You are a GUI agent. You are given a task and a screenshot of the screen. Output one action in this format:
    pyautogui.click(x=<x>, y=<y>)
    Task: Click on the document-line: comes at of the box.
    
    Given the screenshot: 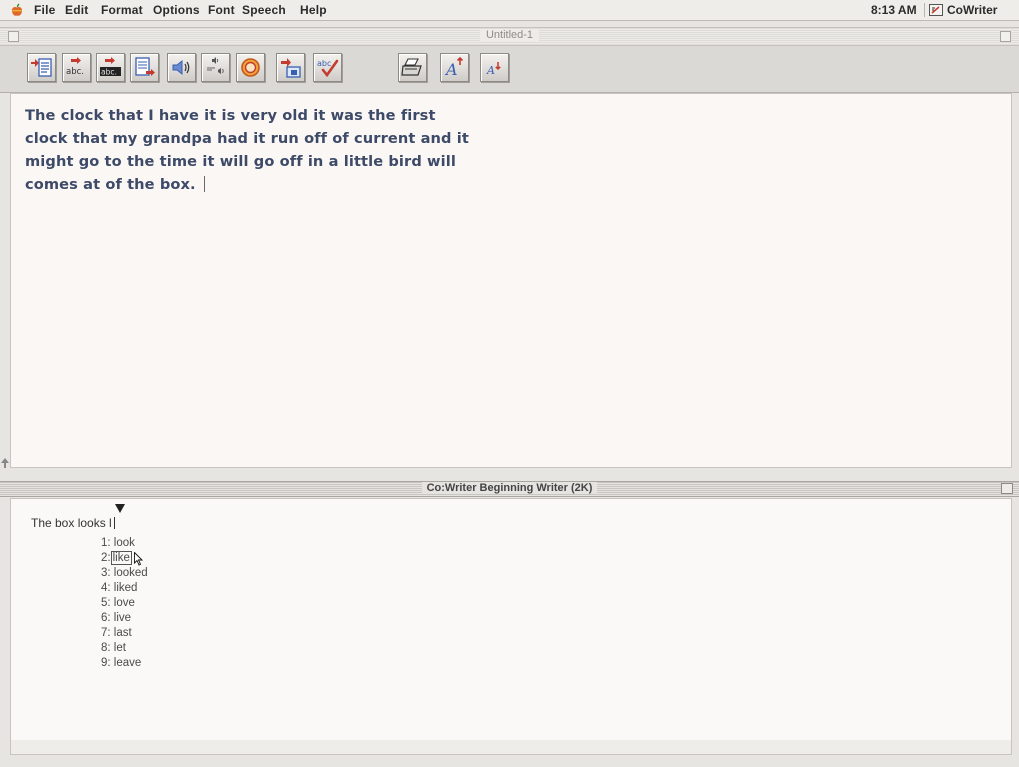 What is the action you would take?
    pyautogui.click(x=265, y=184)
    